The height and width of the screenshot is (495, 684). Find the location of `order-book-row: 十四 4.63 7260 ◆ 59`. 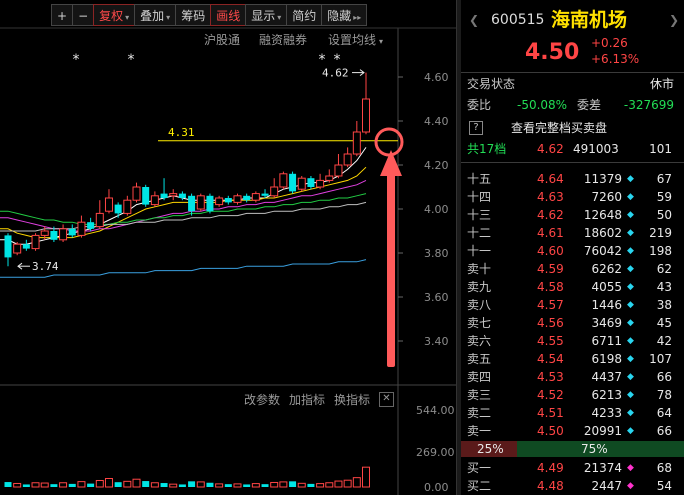

order-book-row: 十四 4.63 7260 ◆ 59 is located at coordinates (572, 197).